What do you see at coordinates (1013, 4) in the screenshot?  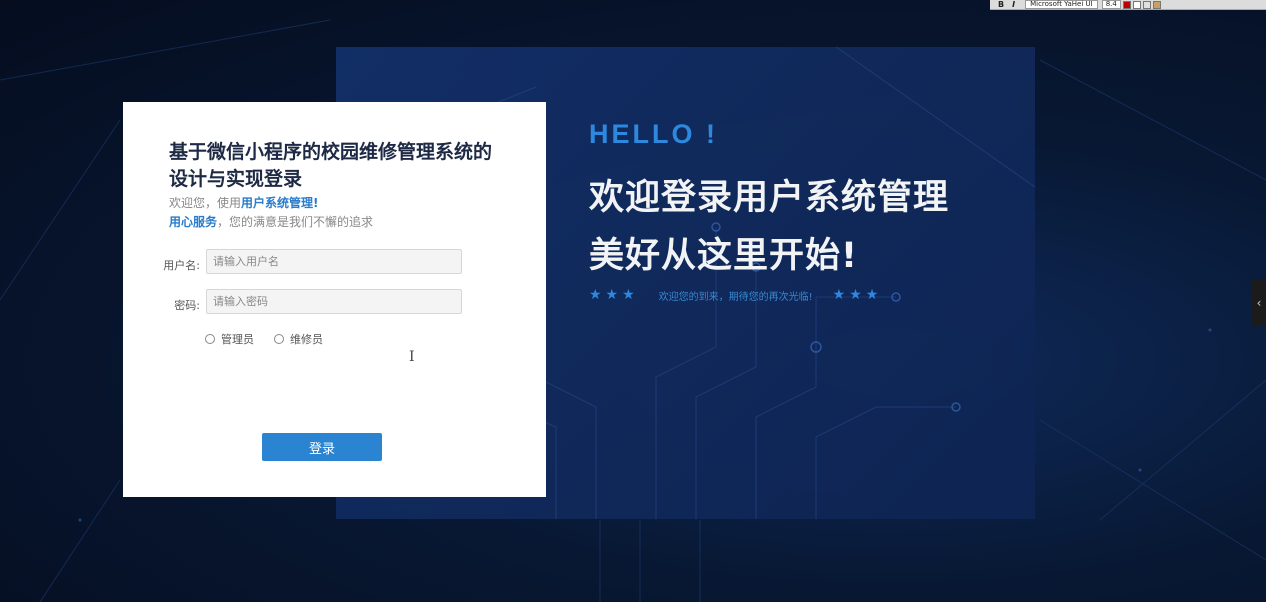 I see `italic-button: I` at bounding box center [1013, 4].